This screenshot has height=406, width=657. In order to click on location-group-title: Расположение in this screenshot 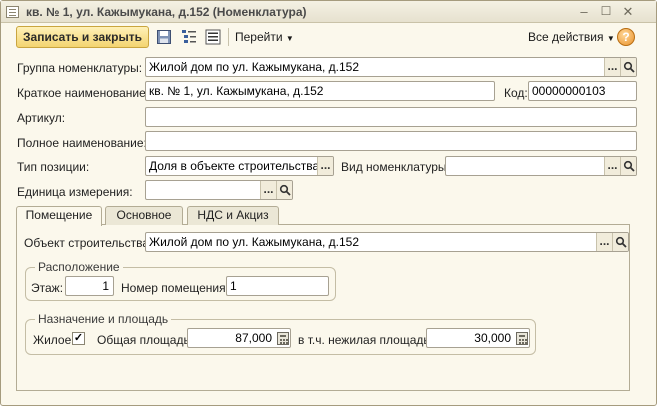, I will do `click(79, 267)`.